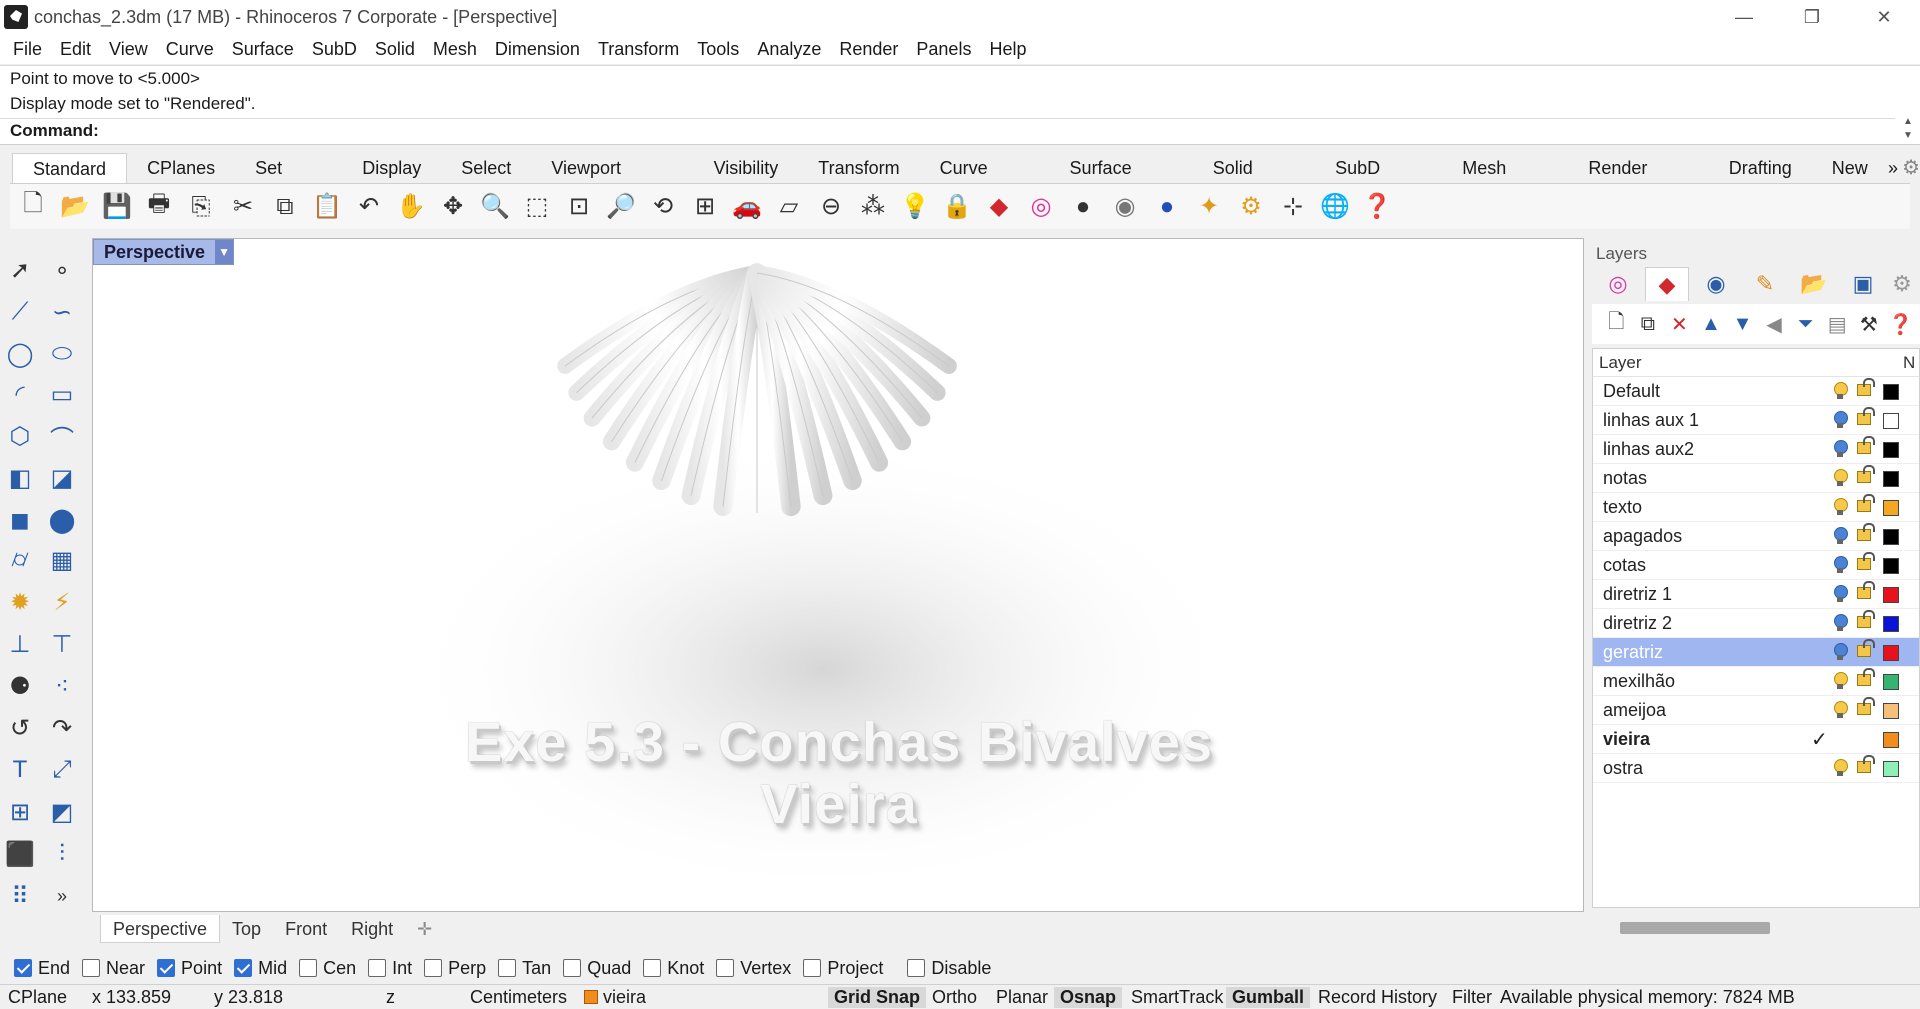 Image resolution: width=1920 pixels, height=1009 pixels. What do you see at coordinates (1007, 49) in the screenshot?
I see `menu-help: Help` at bounding box center [1007, 49].